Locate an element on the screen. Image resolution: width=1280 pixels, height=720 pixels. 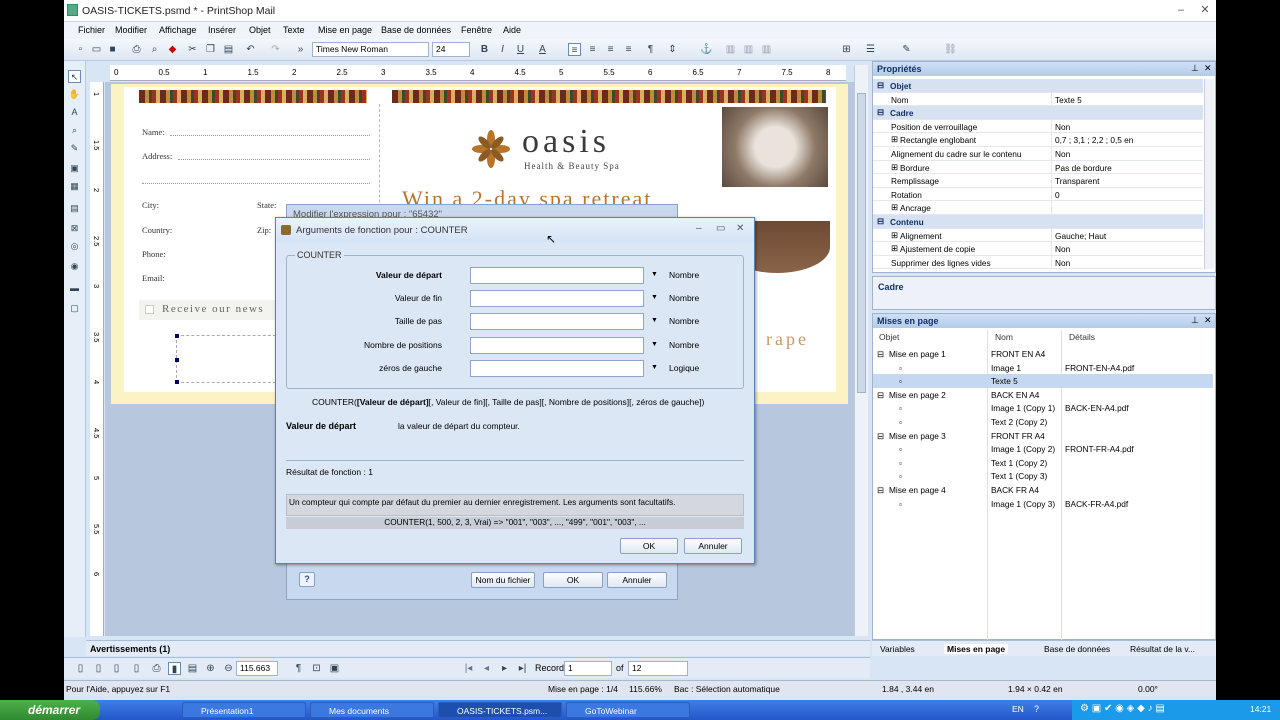
property-value: 0,7 ; 3,1 ; 2,2 ; 0,5 en is located at coordinates (1094, 140).